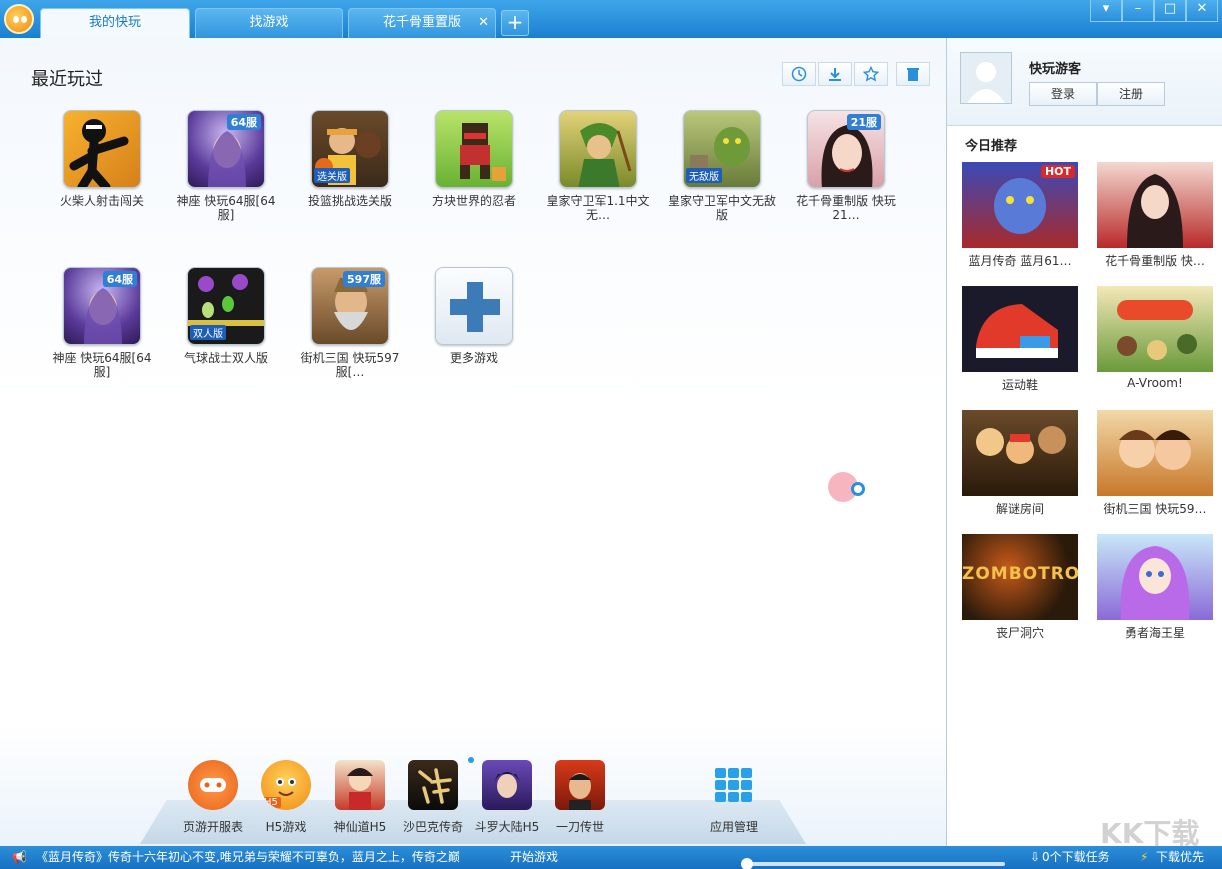  Describe the element at coordinates (598, 149) in the screenshot. I see `kingdom-rush-icon` at that location.